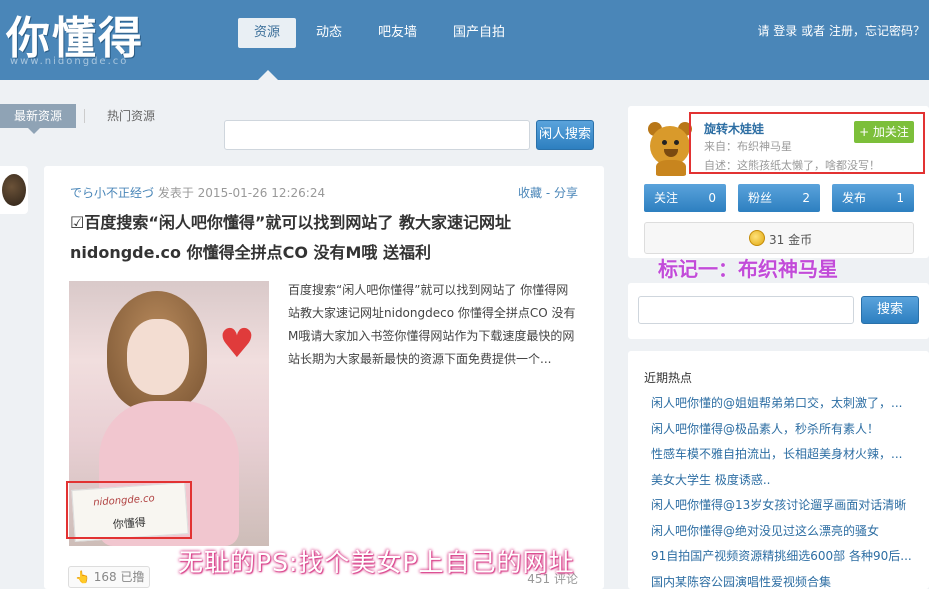  I want to click on stat-label: 发布, so click(854, 198).